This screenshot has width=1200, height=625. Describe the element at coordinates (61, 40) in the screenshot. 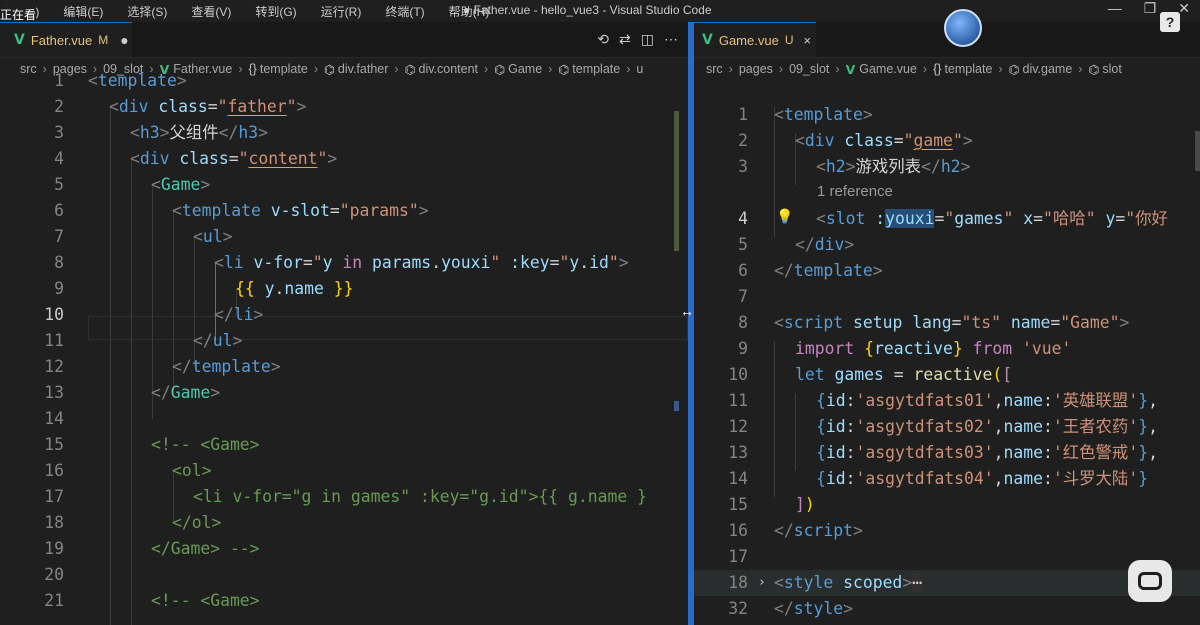

I see `tab-label: Father.vue` at that location.